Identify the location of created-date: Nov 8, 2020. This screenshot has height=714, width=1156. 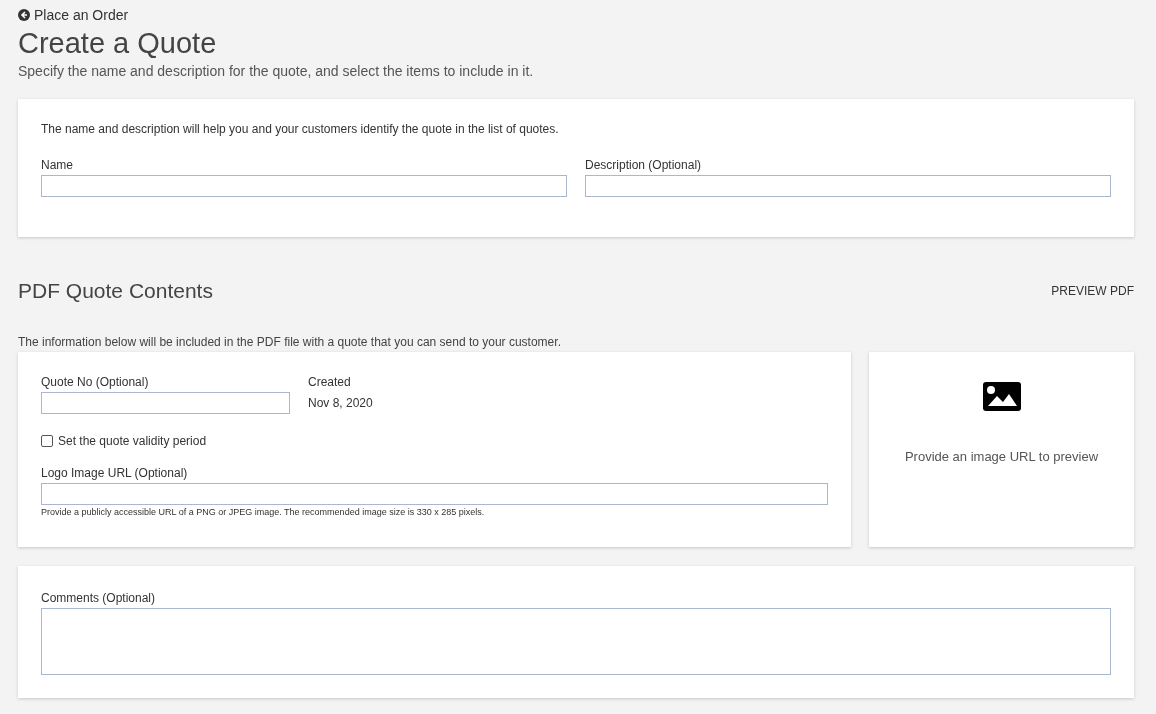
(340, 403).